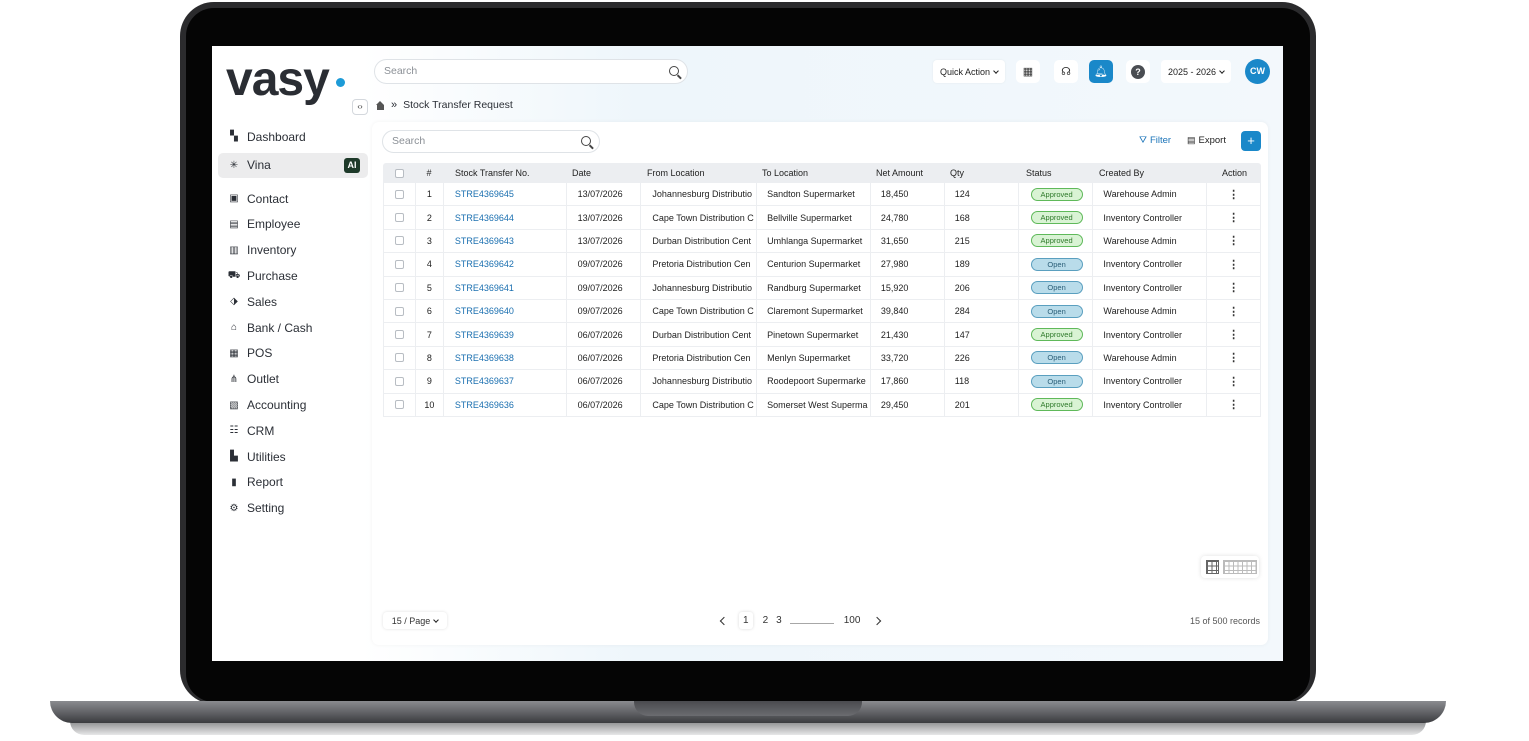  I want to click on prev-page-icon, so click(724, 620).